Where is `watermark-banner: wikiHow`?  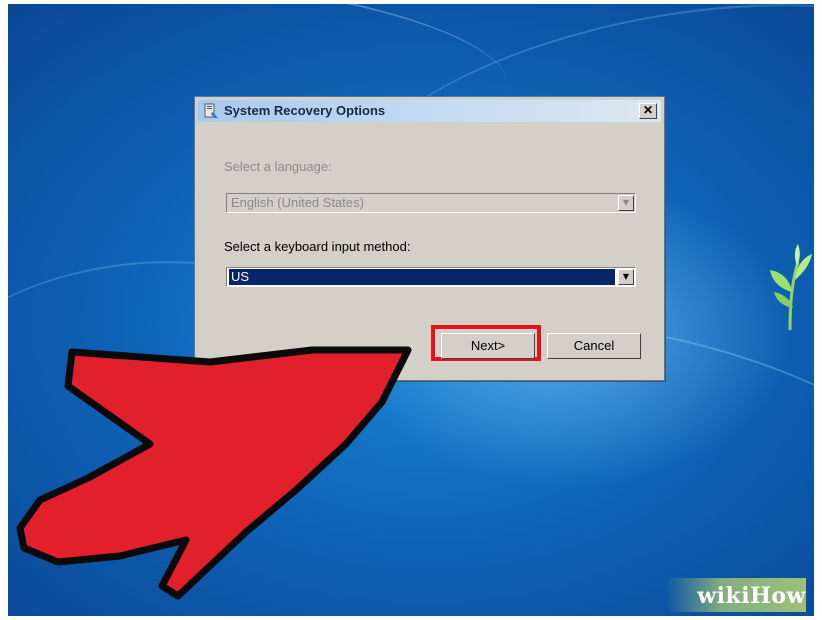
watermark-banner: wikiHow is located at coordinates (736, 595).